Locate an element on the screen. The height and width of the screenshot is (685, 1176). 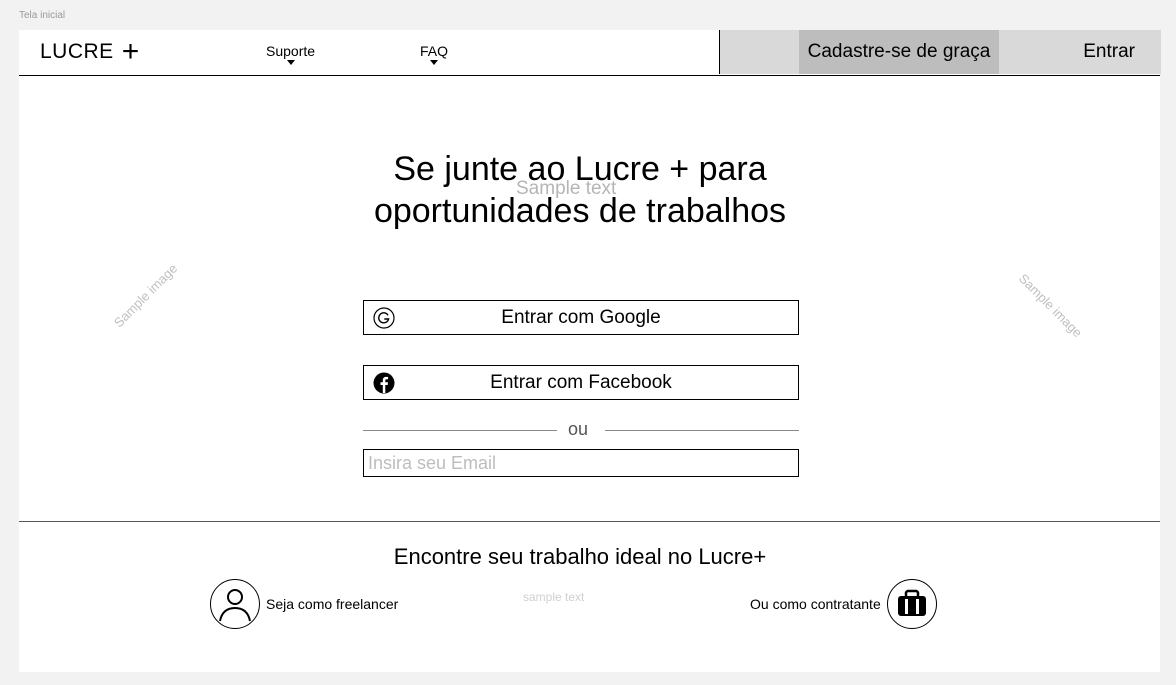
nav-auth-area: Cadastre-se de graça Entrar is located at coordinates (940, 52).